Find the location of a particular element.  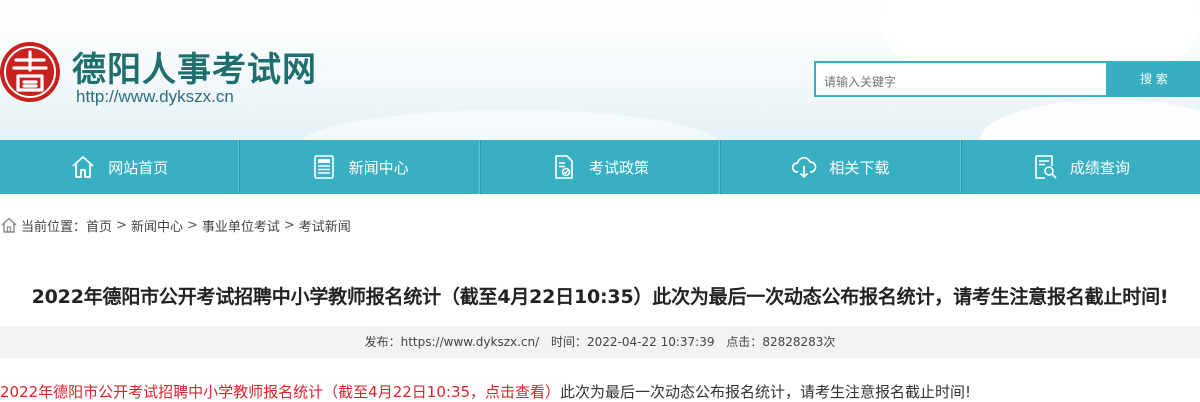

search-input is located at coordinates (961, 79).